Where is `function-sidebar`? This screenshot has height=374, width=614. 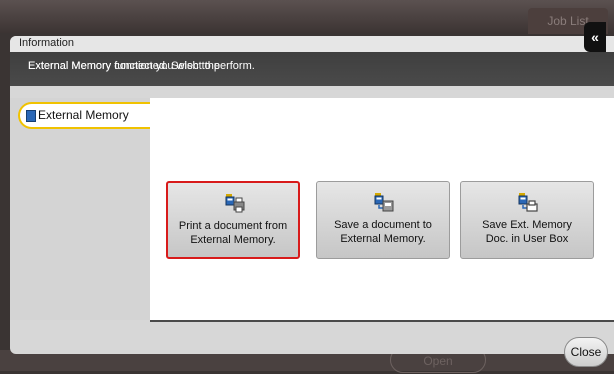 function-sidebar is located at coordinates (80, 209).